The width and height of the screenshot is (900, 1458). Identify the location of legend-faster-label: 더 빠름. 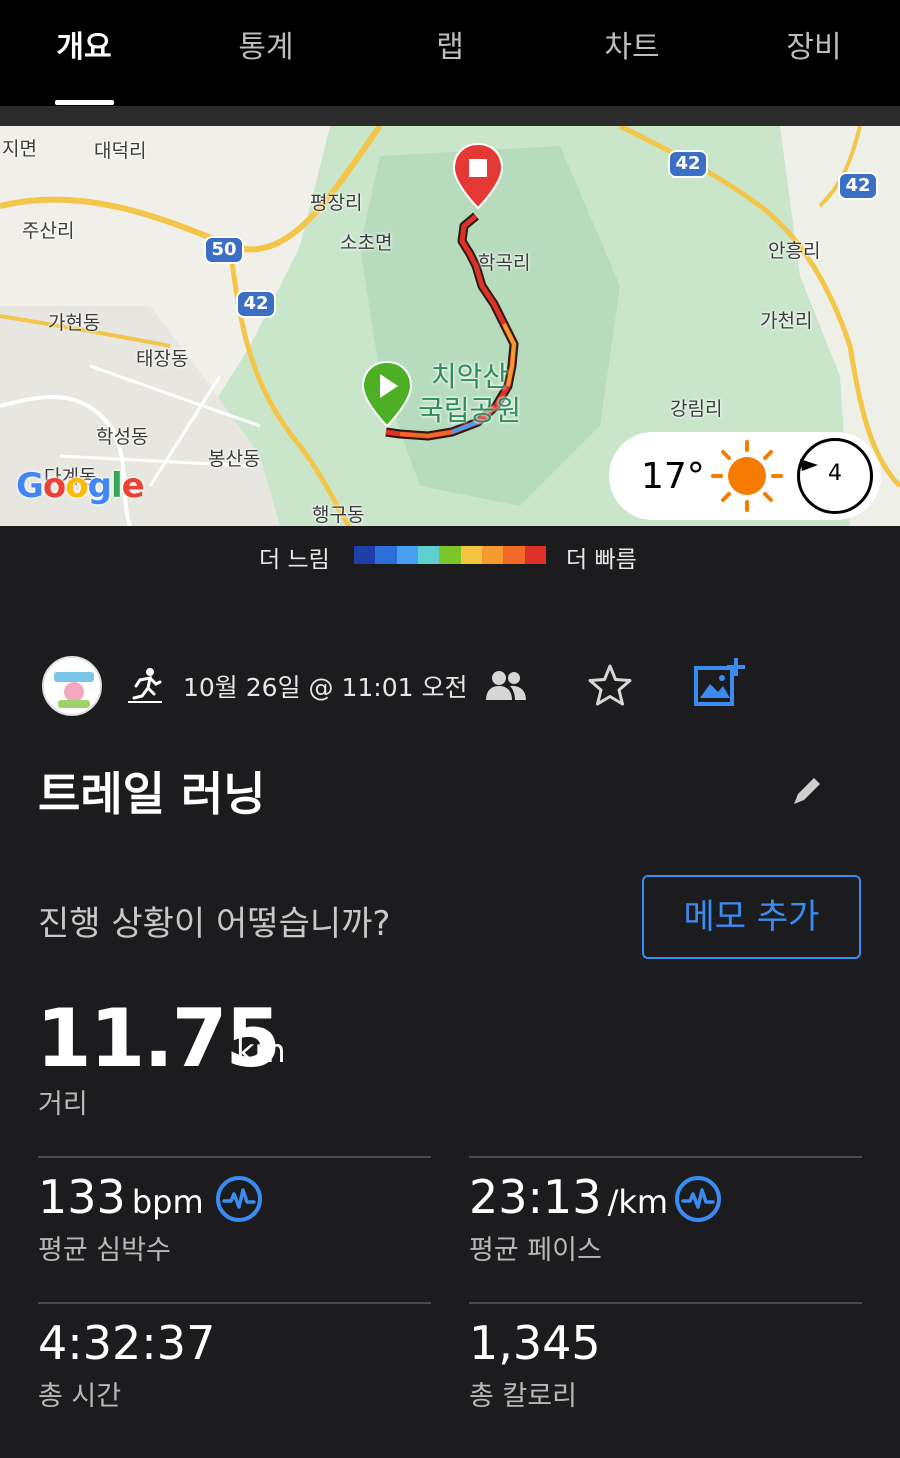
(601, 560).